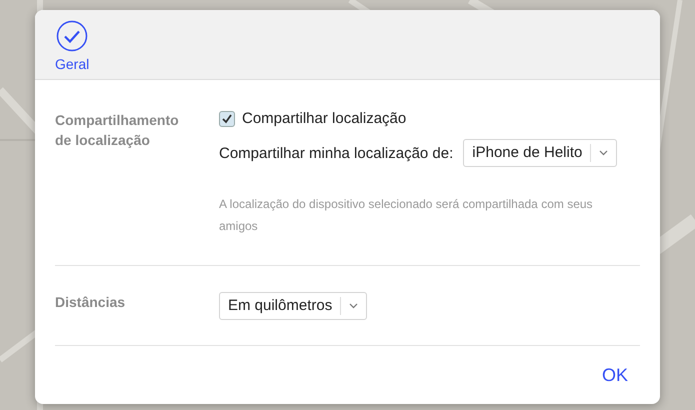 The image size is (695, 410). I want to click on ok-button: OK, so click(615, 375).